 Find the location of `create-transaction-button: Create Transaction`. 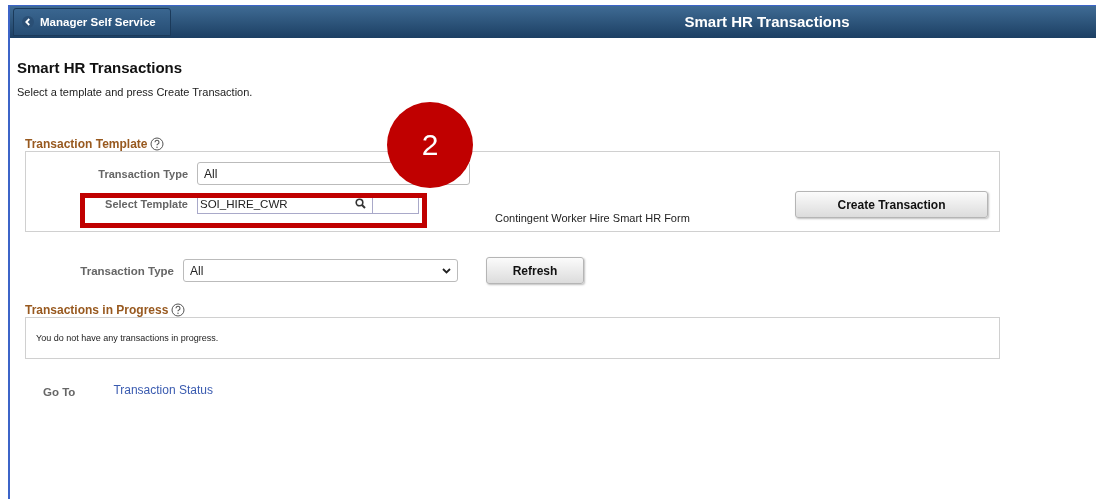

create-transaction-button: Create Transaction is located at coordinates (891, 204).